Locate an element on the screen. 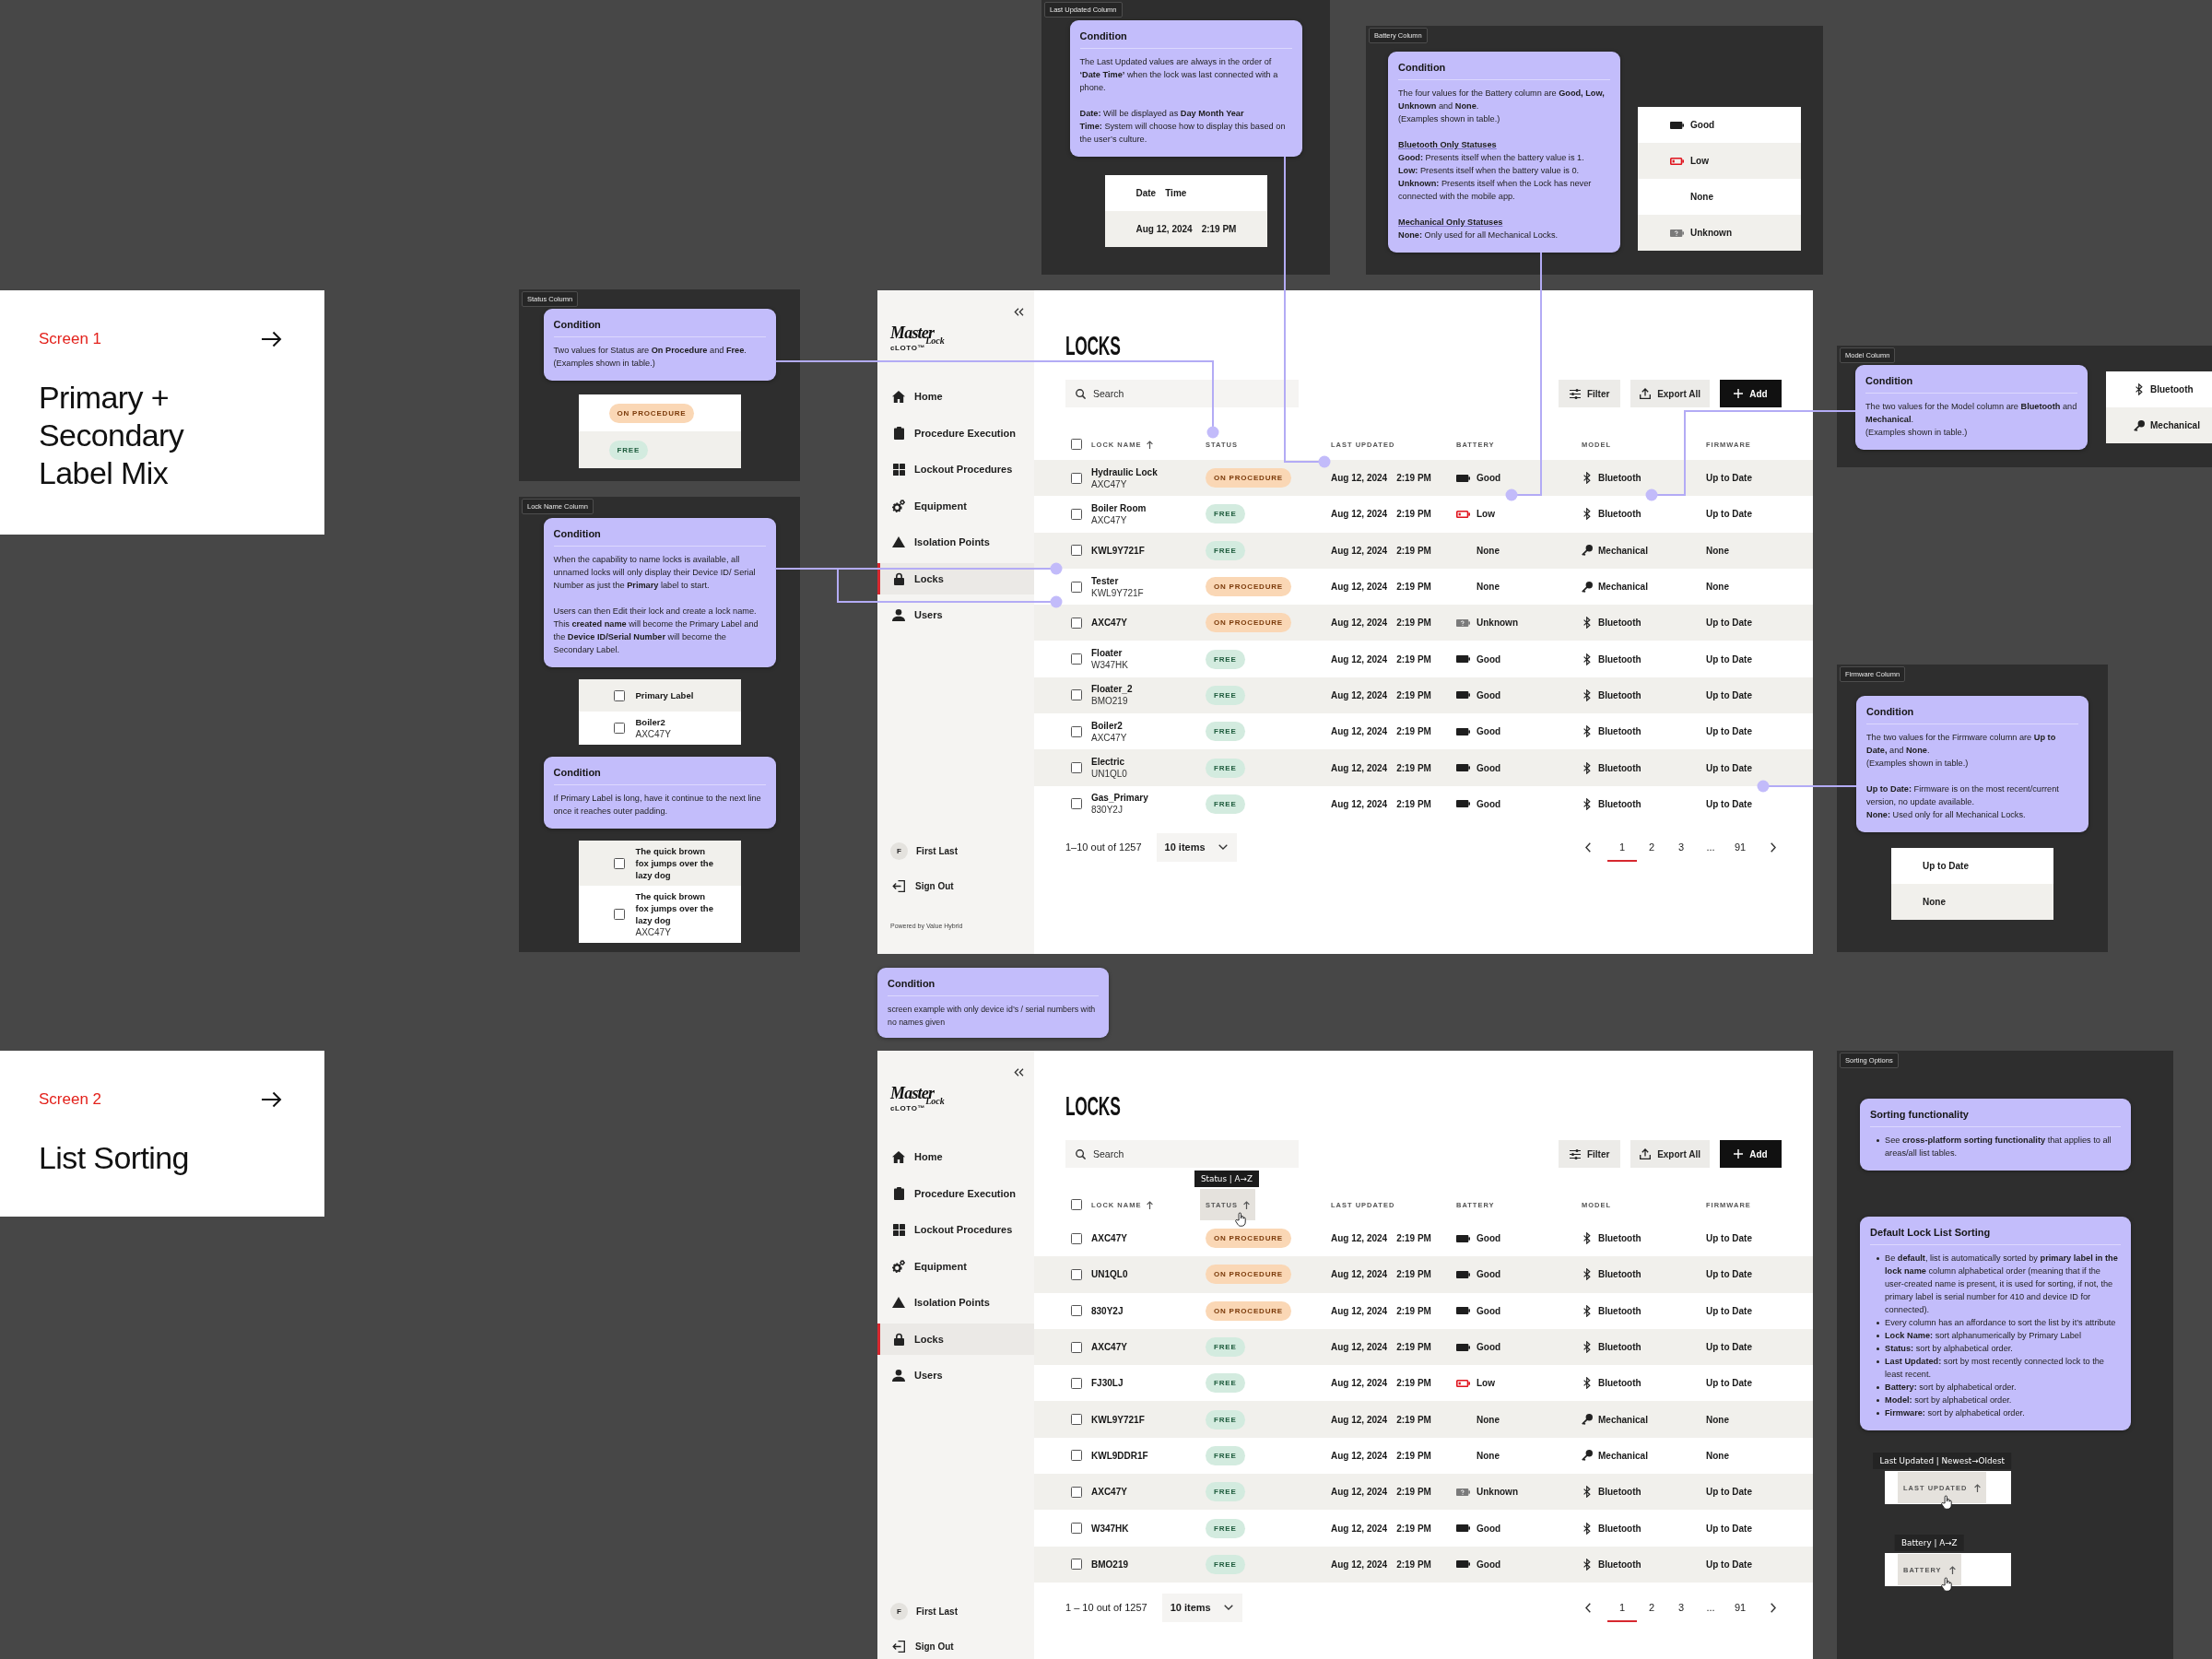  lock-id: AXC47Y is located at coordinates (1109, 519).